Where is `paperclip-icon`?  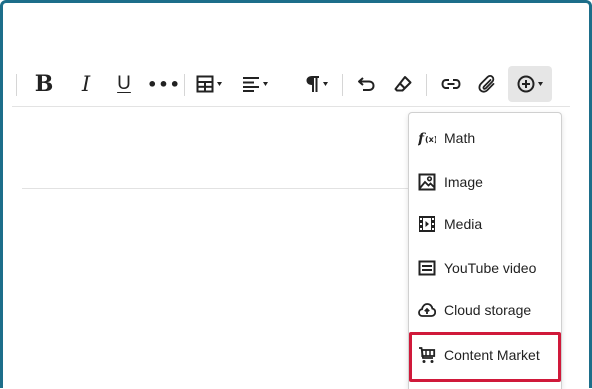
paperclip-icon is located at coordinates (487, 84).